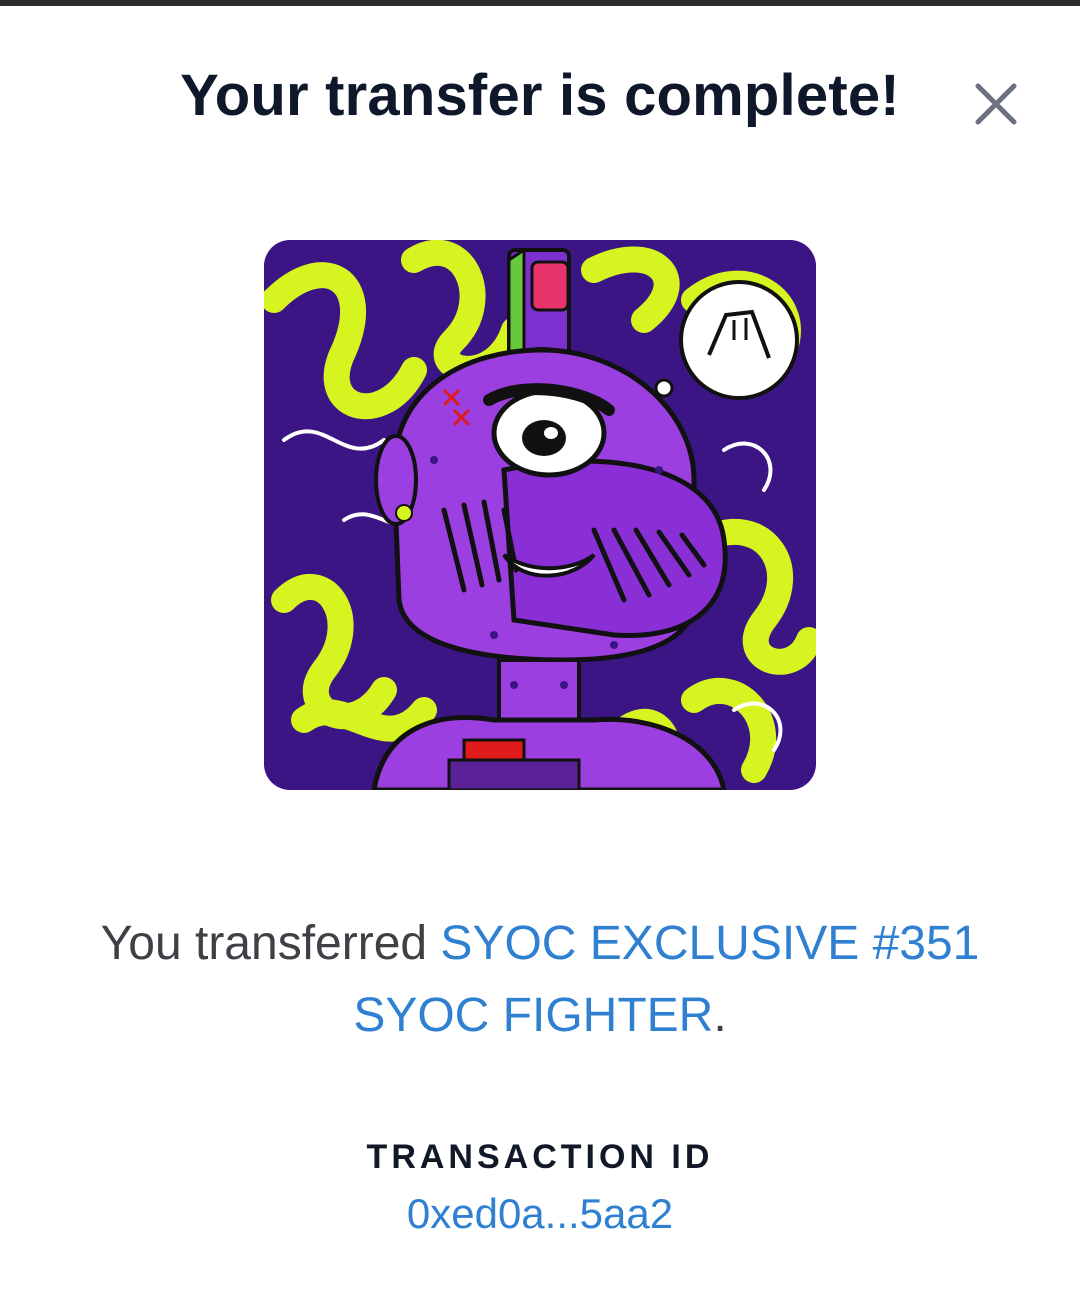  Describe the element at coordinates (540, 1157) in the screenshot. I see `transaction-id-label: TRANSACTION ID` at that location.